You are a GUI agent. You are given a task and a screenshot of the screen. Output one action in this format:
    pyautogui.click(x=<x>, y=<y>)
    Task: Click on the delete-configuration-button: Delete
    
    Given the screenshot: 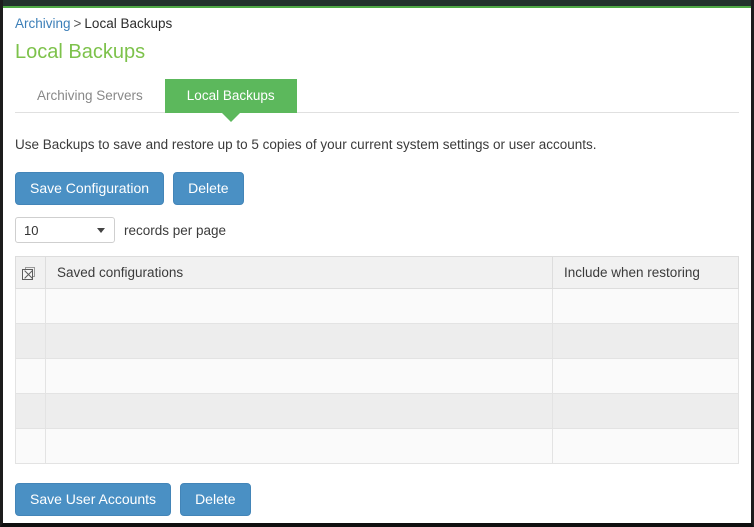 What is the action you would take?
    pyautogui.click(x=208, y=188)
    